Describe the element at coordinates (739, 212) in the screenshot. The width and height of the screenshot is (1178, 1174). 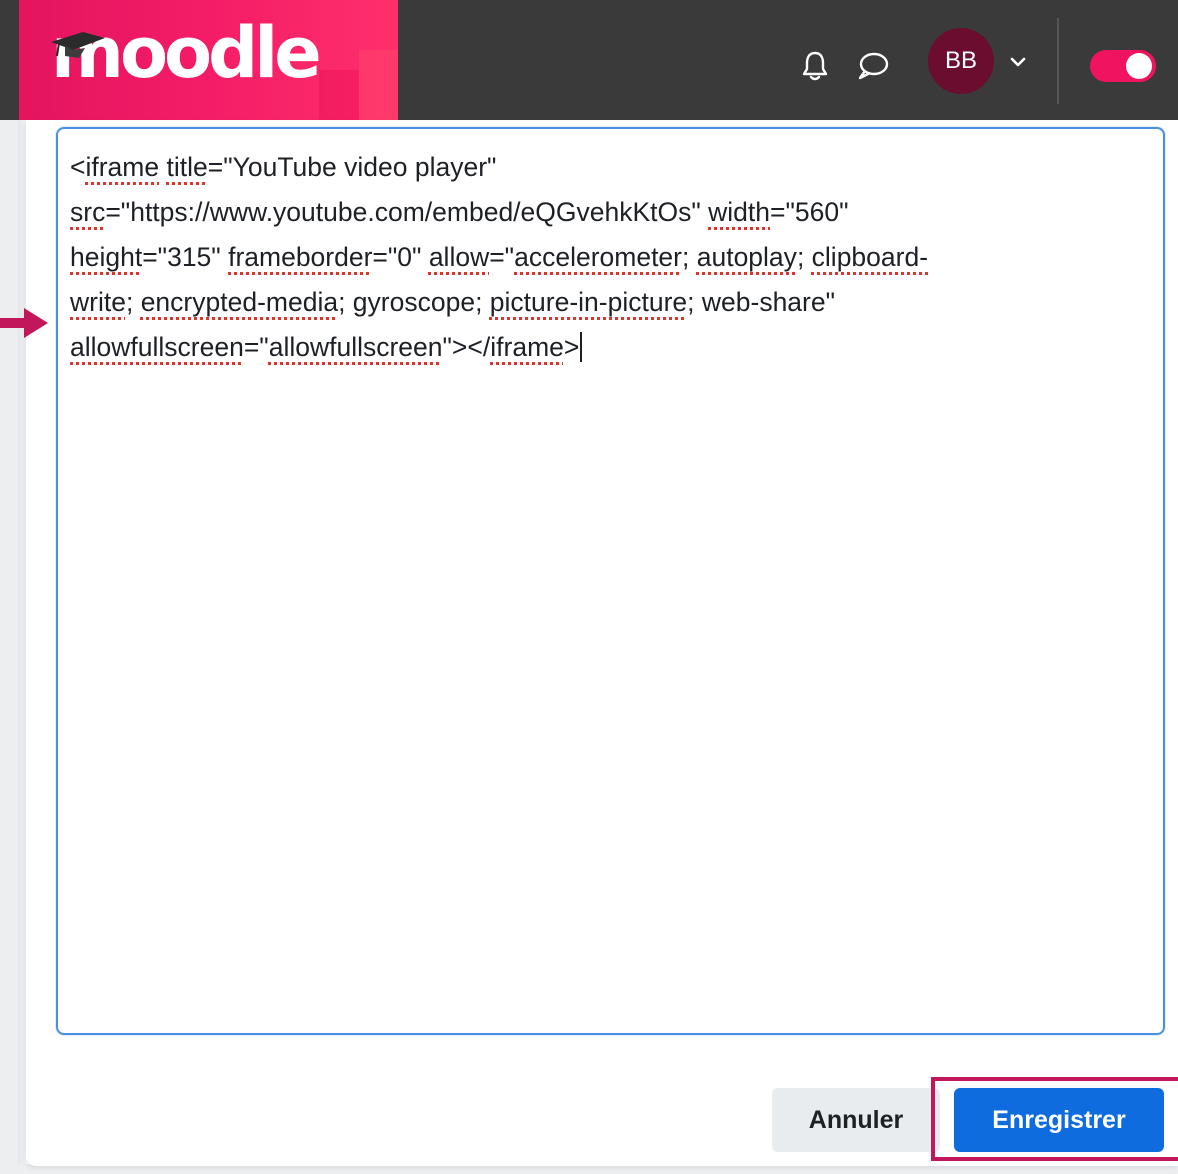
I see `spellcheck-word: width` at that location.